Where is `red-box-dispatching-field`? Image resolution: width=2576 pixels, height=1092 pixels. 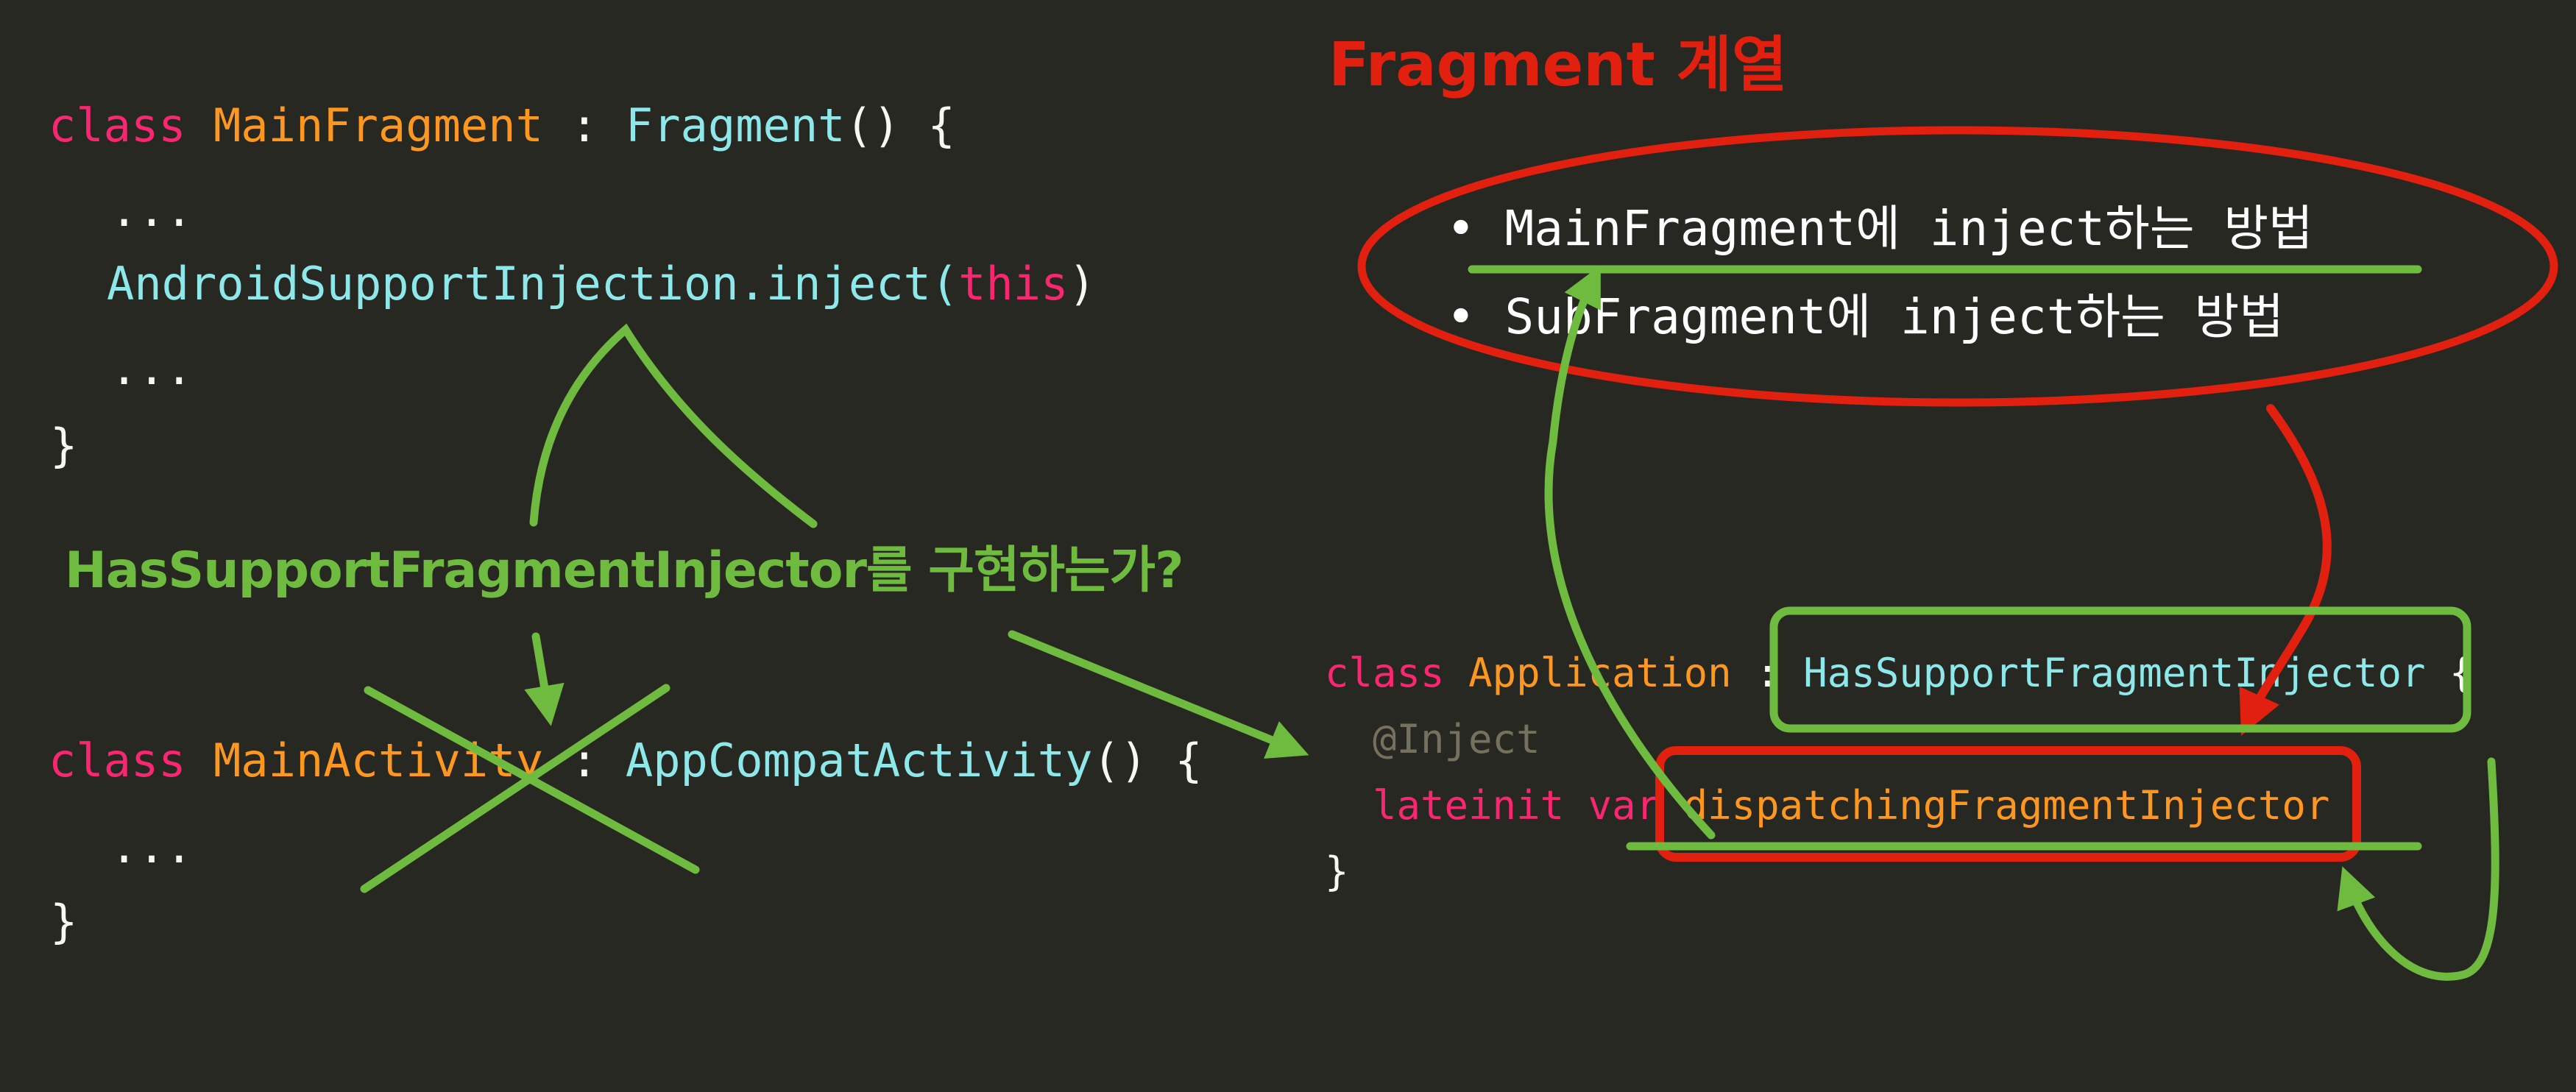
red-box-dispatching-field is located at coordinates (2008, 804).